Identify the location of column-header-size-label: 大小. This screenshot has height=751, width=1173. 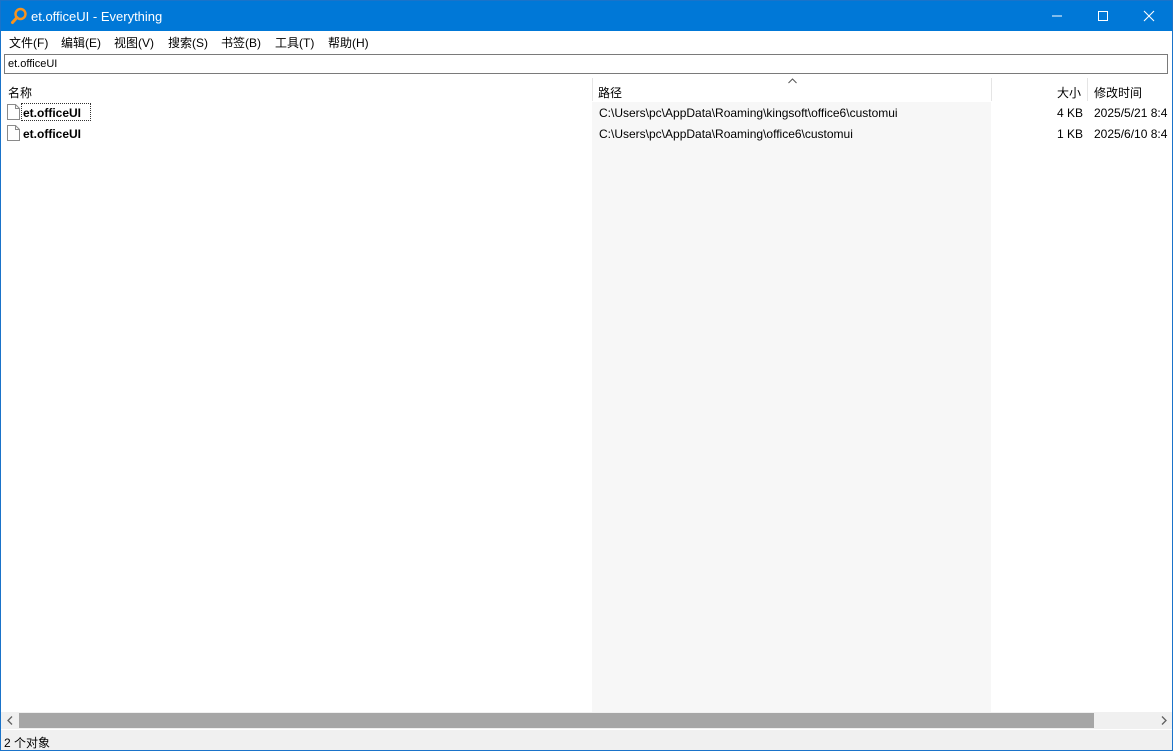
(1068, 93).